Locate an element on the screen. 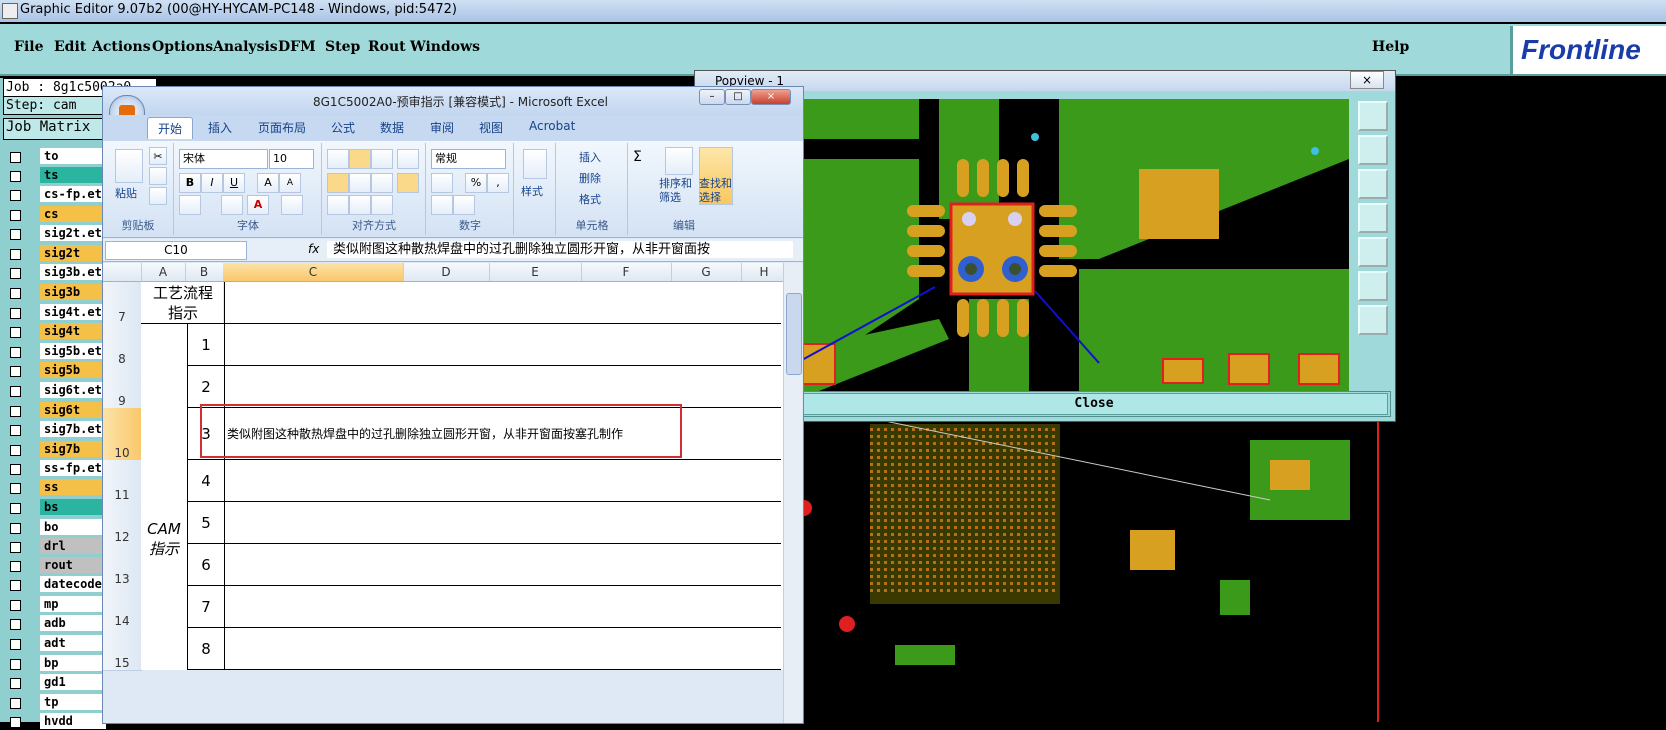 The width and height of the screenshot is (1666, 730). excel-maximize-button: □ is located at coordinates (738, 97).